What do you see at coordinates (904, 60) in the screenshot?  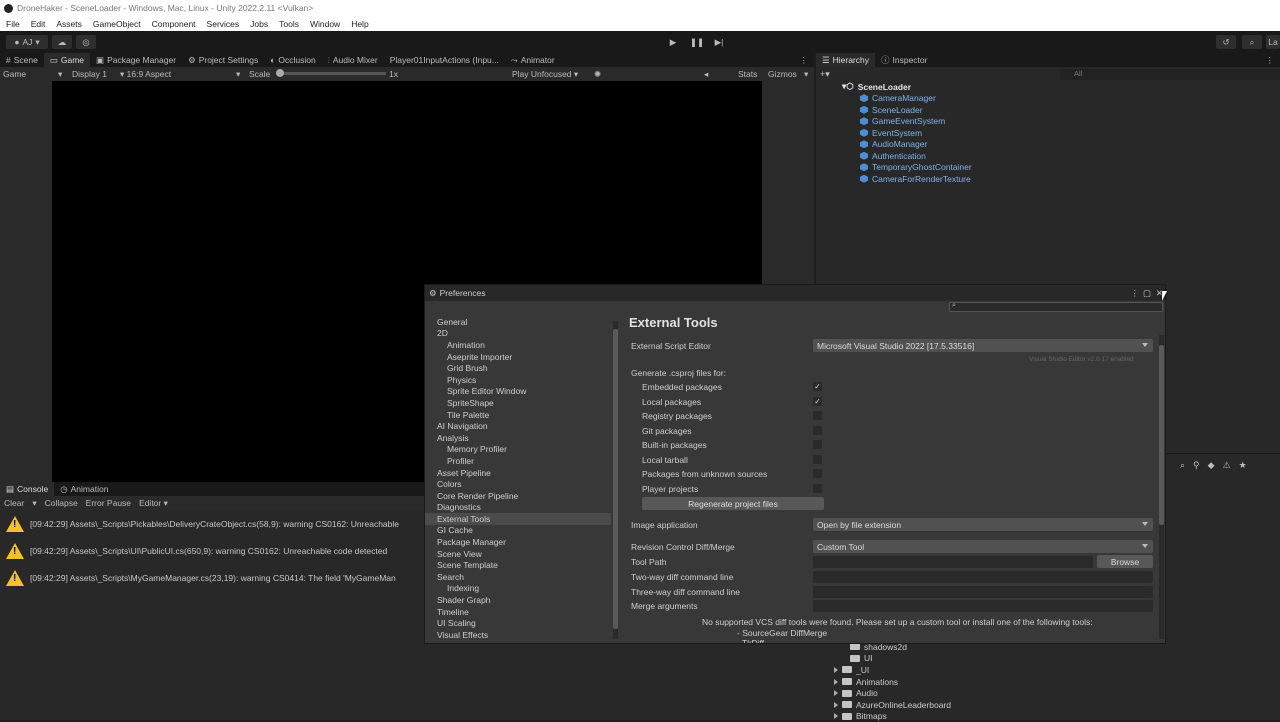 I see `tab-inspector: ⓘInspector` at bounding box center [904, 60].